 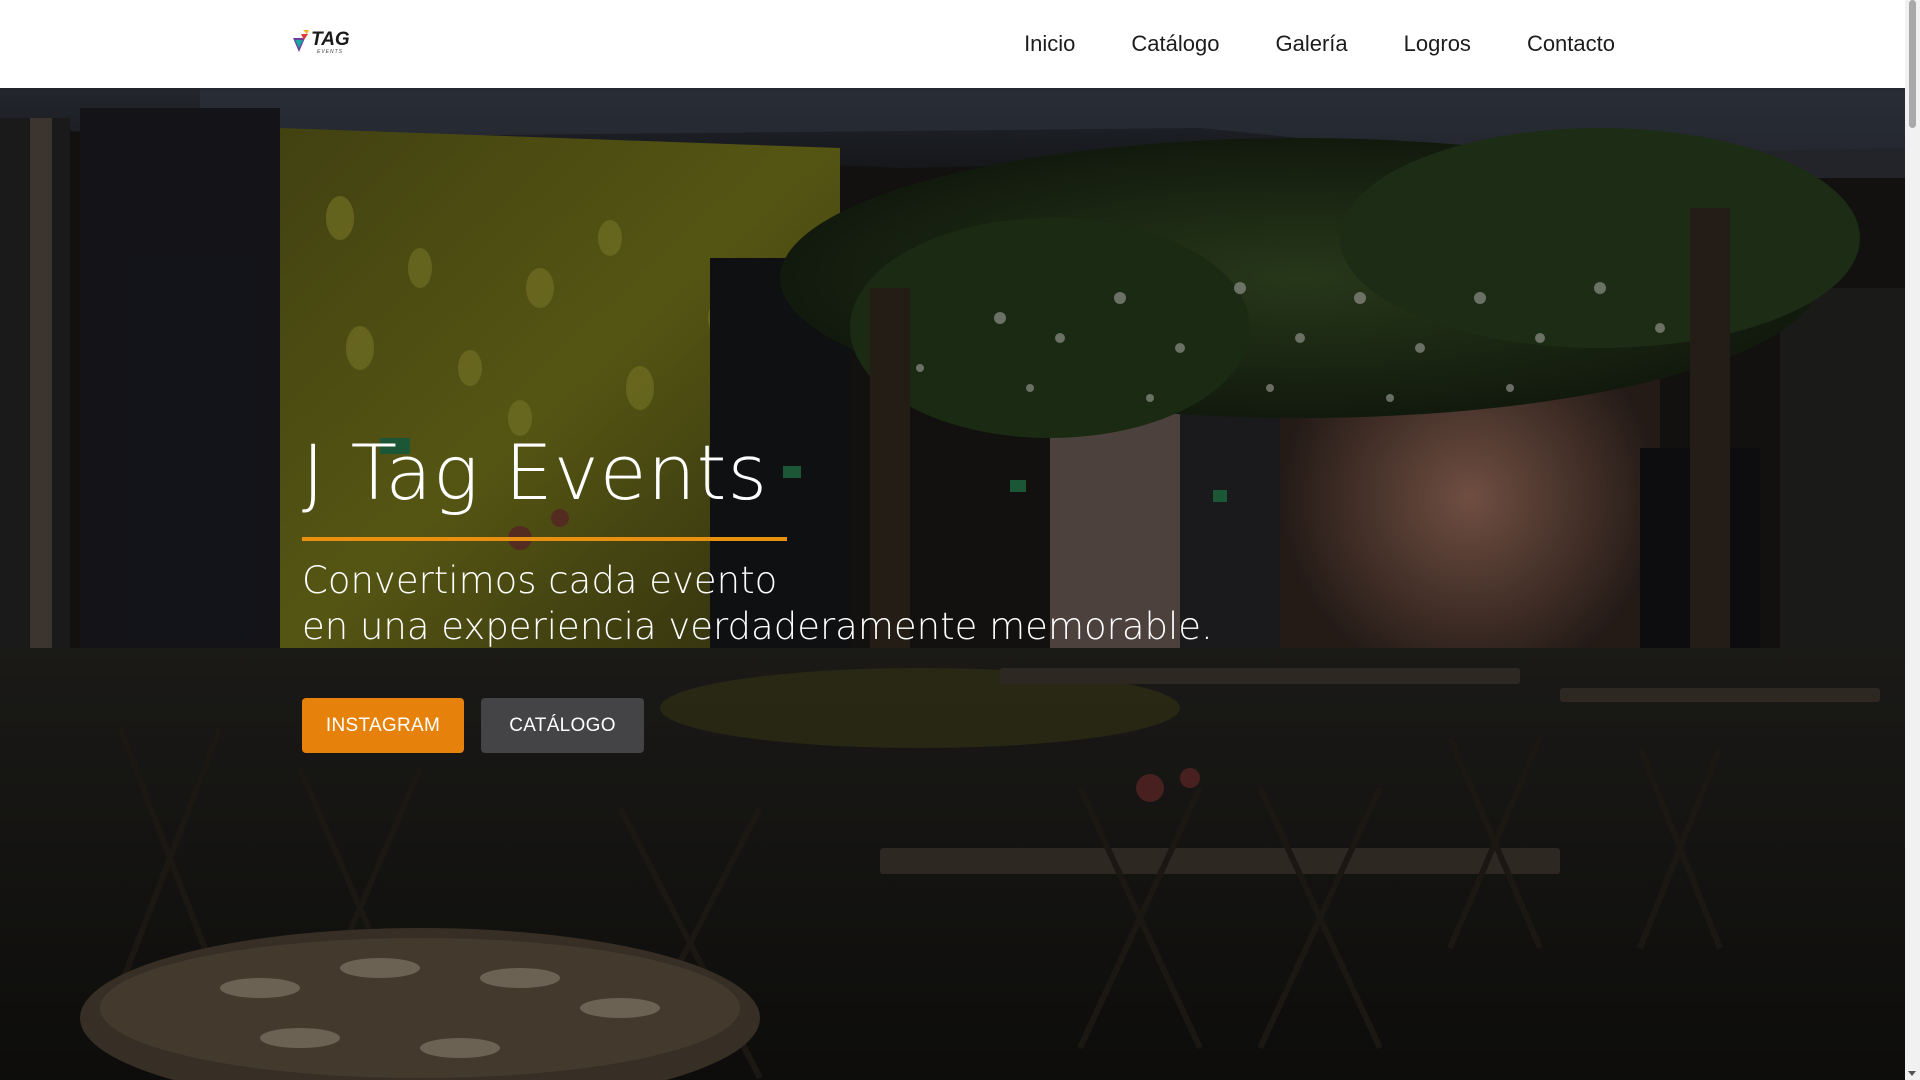 I want to click on scroll-down-arrow-icon, so click(x=1912, y=1073).